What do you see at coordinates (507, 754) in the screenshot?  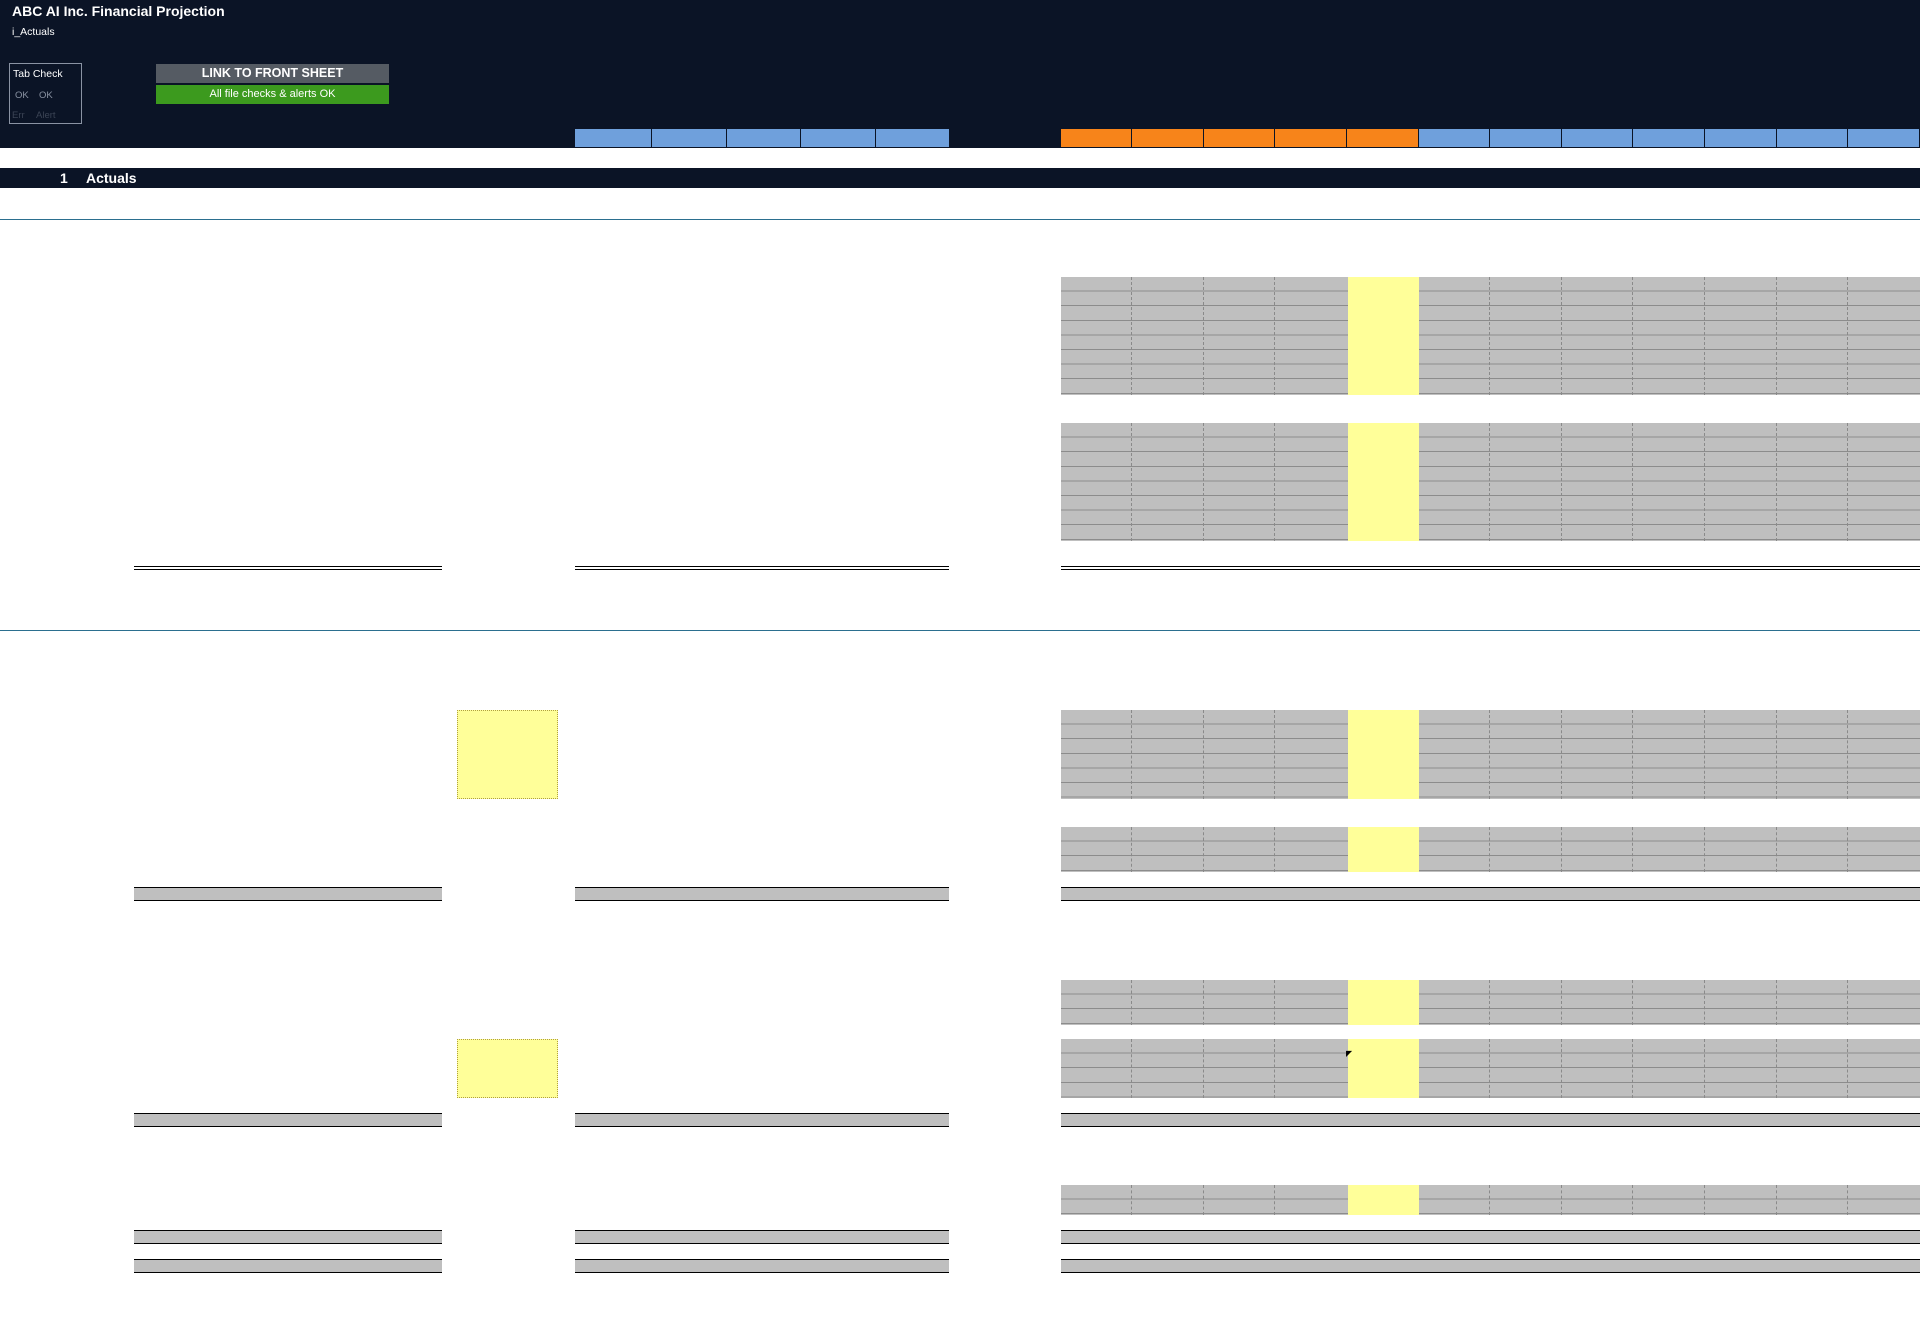 I see `useful-life-inputs` at bounding box center [507, 754].